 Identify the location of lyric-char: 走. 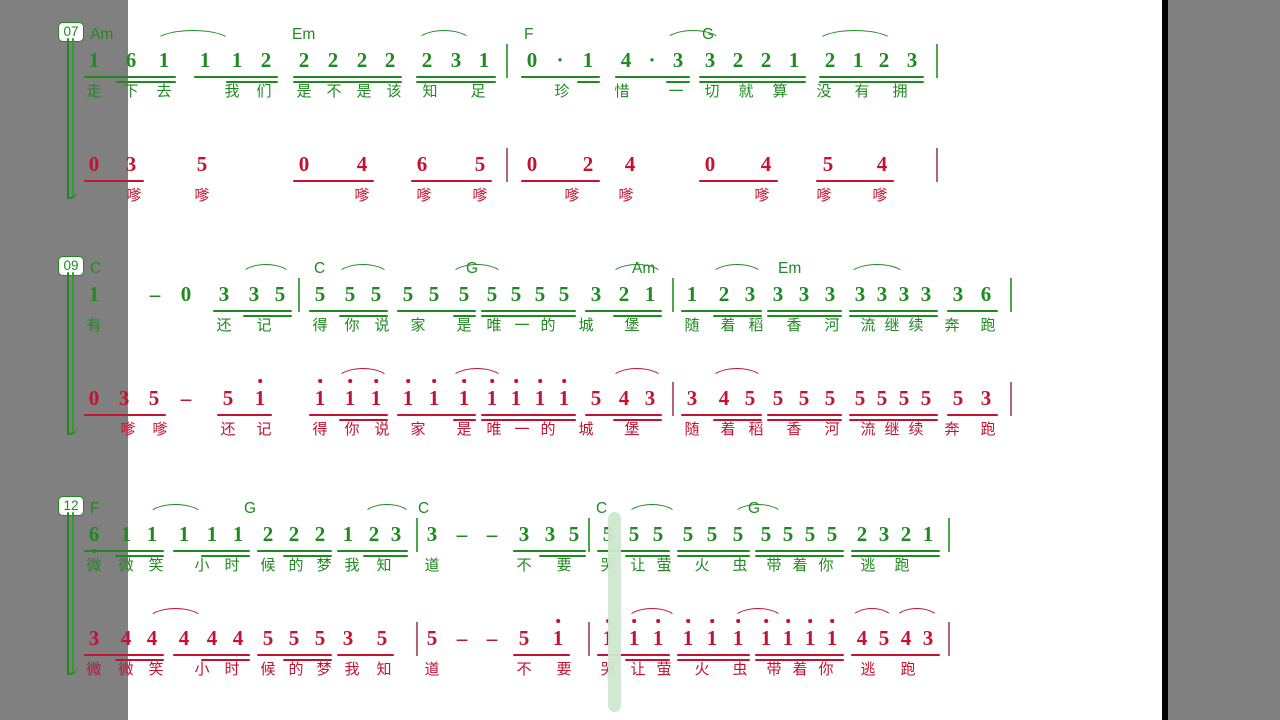
(94, 91).